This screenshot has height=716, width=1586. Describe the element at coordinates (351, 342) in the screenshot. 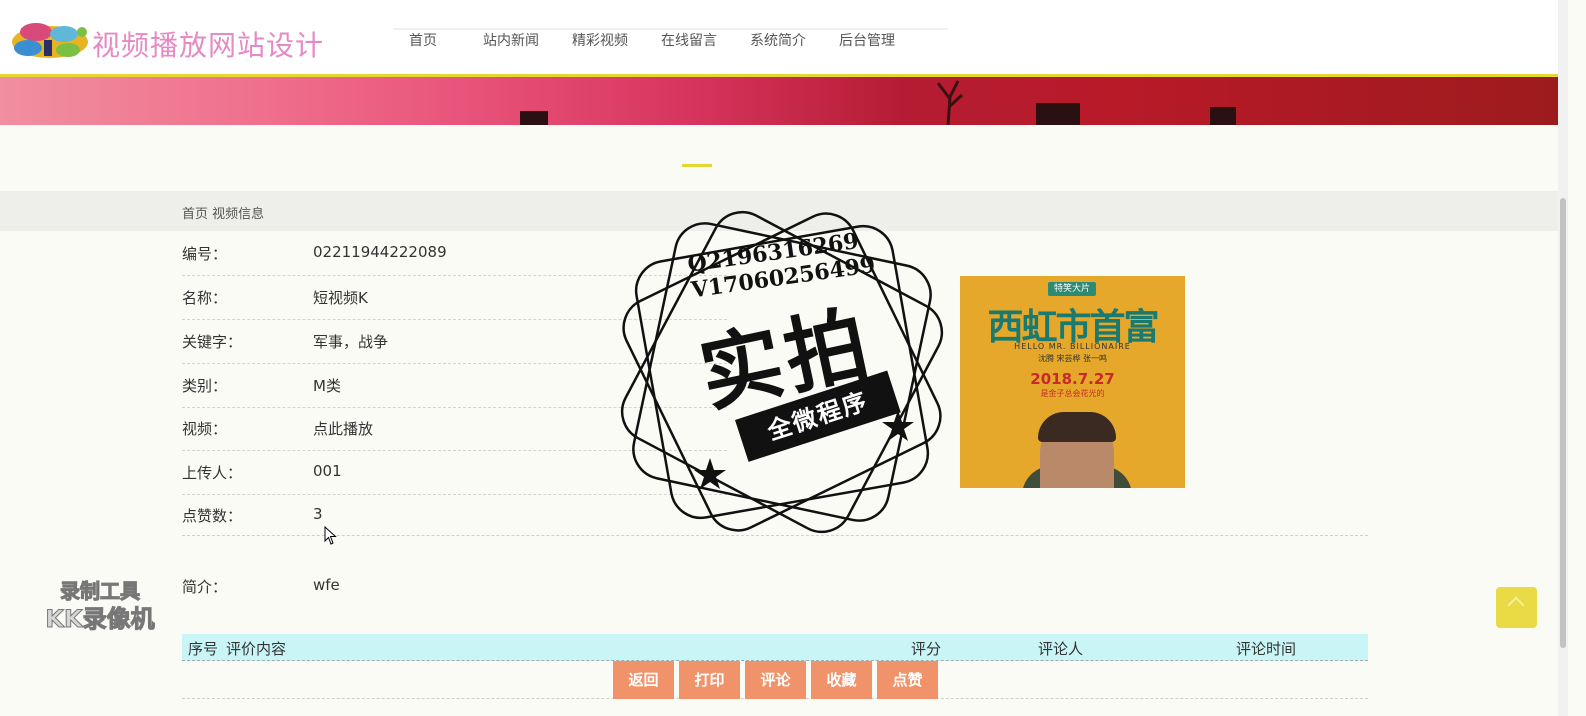

I see `info-value: 军事，战争` at that location.